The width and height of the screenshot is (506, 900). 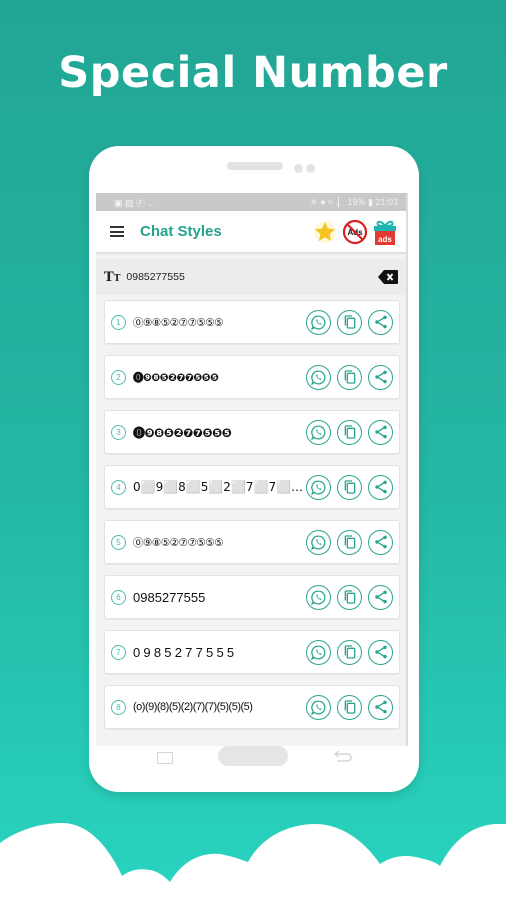 What do you see at coordinates (118, 597) in the screenshot?
I see `style-index-badge: 6` at bounding box center [118, 597].